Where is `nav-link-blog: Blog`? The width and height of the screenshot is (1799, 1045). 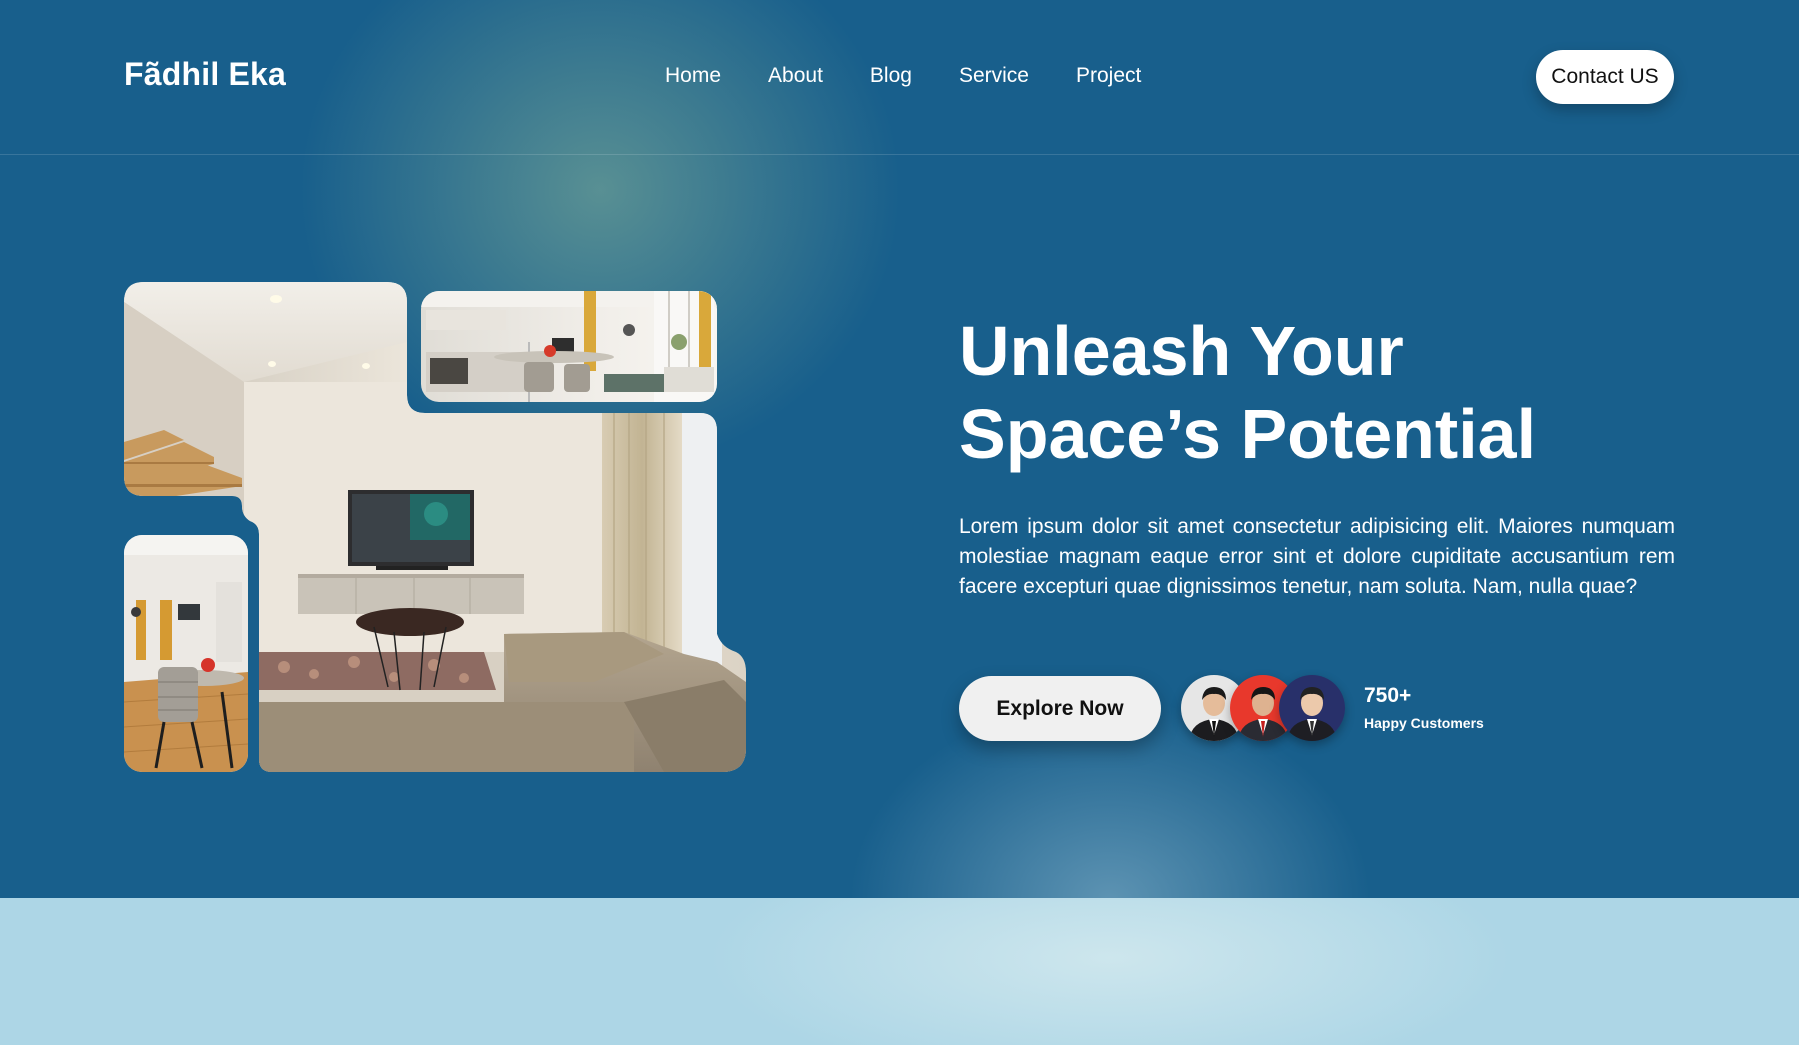
nav-link-blog: Blog is located at coordinates (891, 76).